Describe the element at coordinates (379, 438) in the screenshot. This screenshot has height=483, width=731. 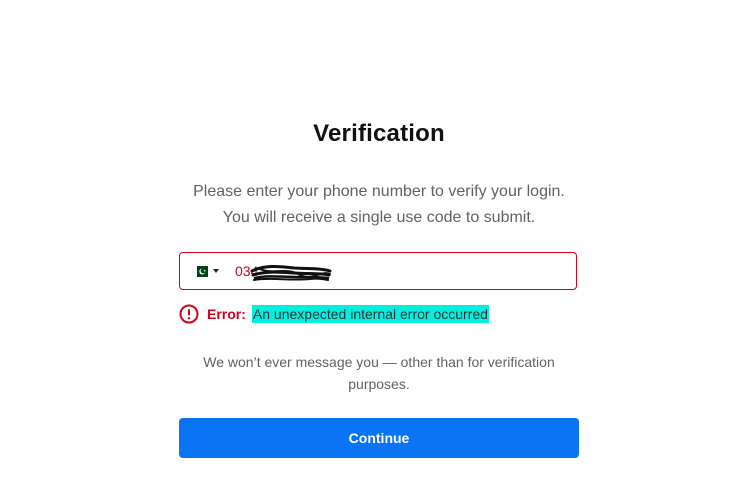
I see `continue-button: Continue` at that location.